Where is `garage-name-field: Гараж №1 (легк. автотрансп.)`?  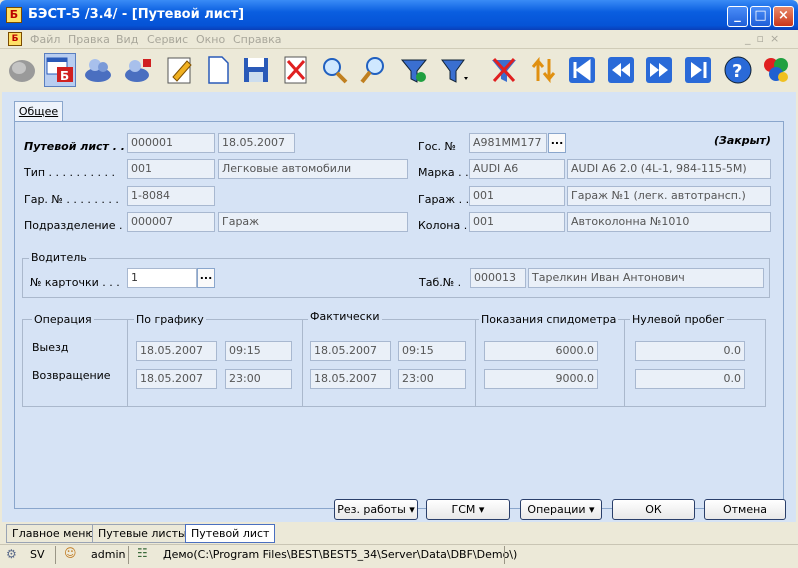
garage-name-field: Гараж №1 (легк. автотрансп.) is located at coordinates (669, 196).